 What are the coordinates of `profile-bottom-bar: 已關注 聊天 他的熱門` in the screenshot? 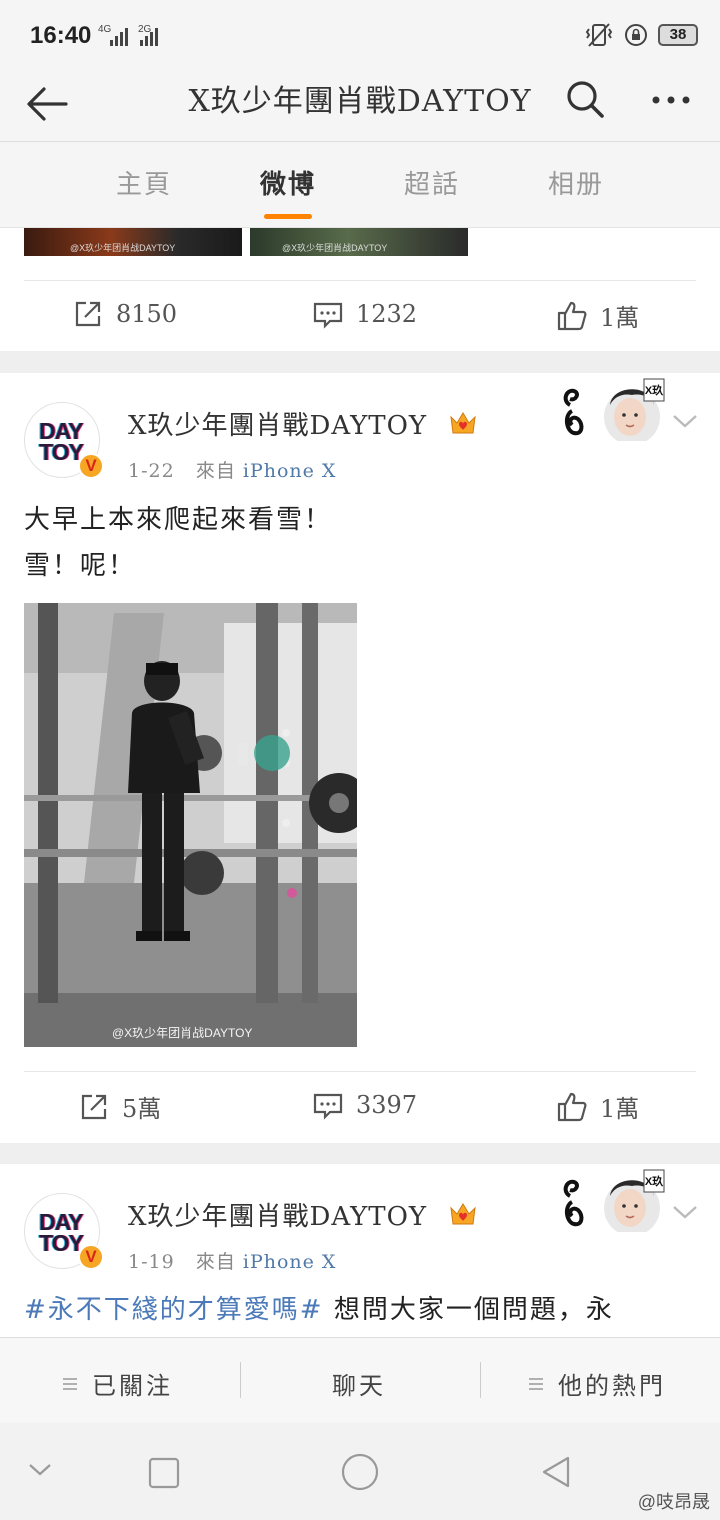 It's located at (360, 1380).